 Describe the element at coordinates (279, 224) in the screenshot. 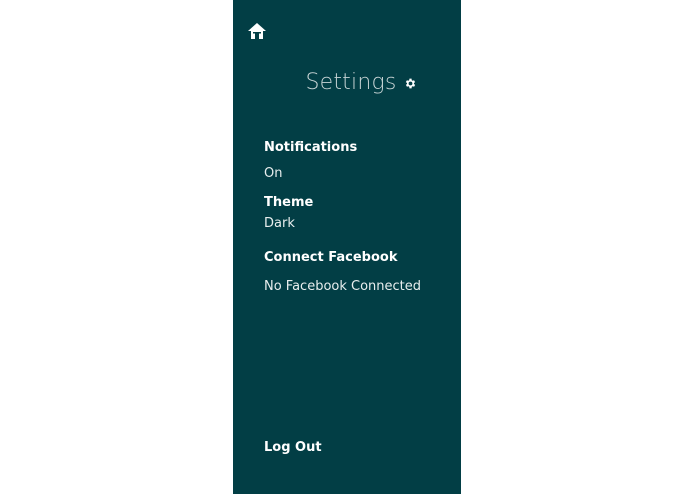

I see `theme-selector: Dark` at that location.